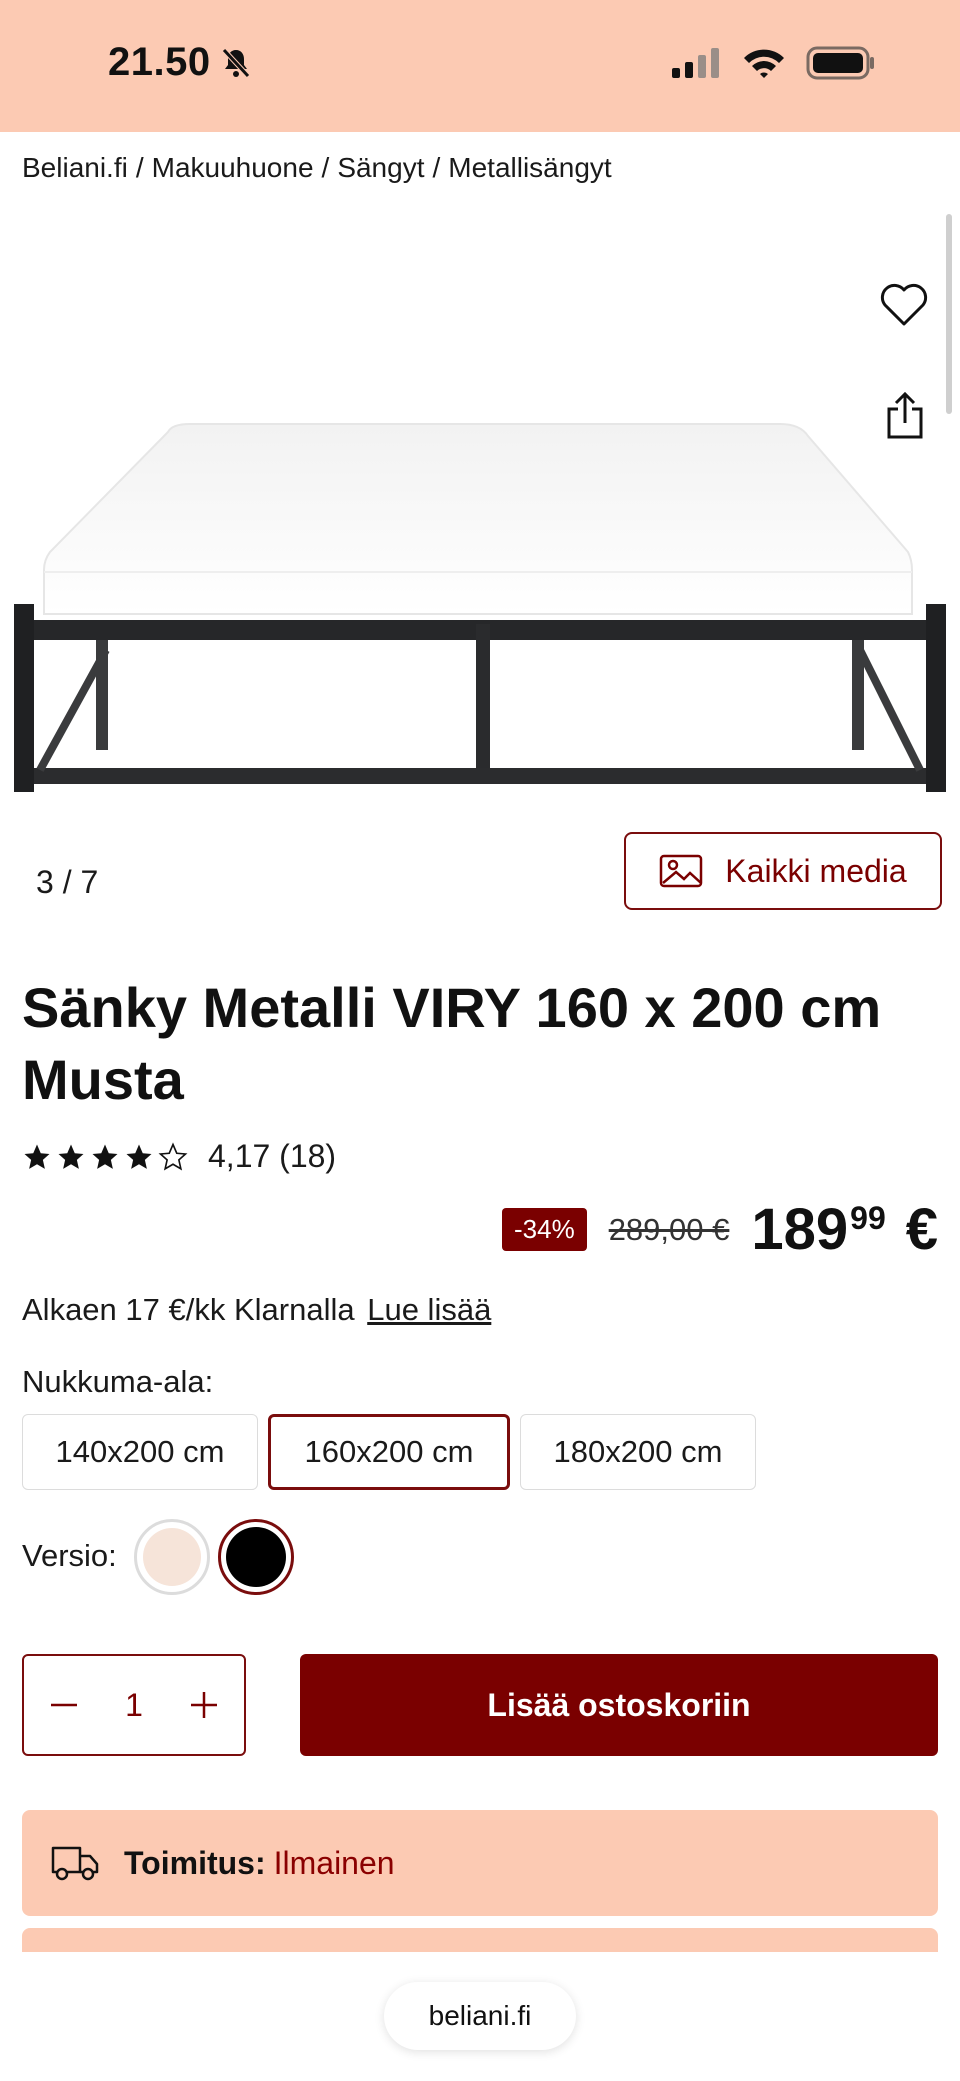 The width and height of the screenshot is (960, 2081). I want to click on delivery-text: Toimitus: Ilmainen, so click(259, 1863).